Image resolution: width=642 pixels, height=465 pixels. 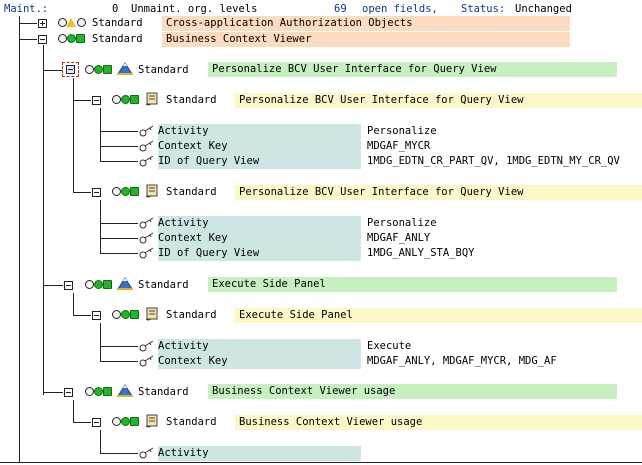 What do you see at coordinates (115, 9) in the screenshot?
I see `unmaint-count: 0` at bounding box center [115, 9].